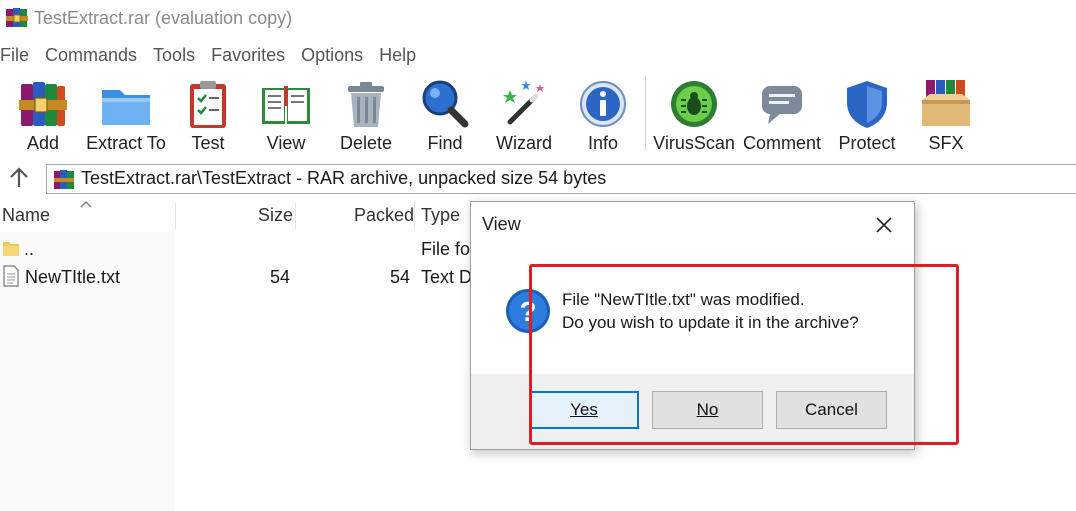 This screenshot has width=1076, height=511. I want to click on virusscan-button: VirusScan, so click(694, 115).